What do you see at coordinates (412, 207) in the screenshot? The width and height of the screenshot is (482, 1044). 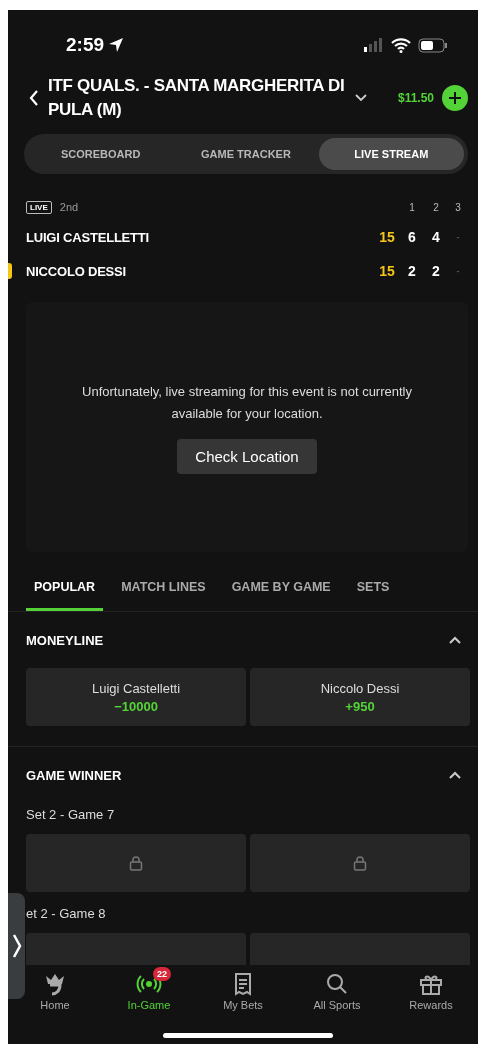 I see `set-header: 1` at bounding box center [412, 207].